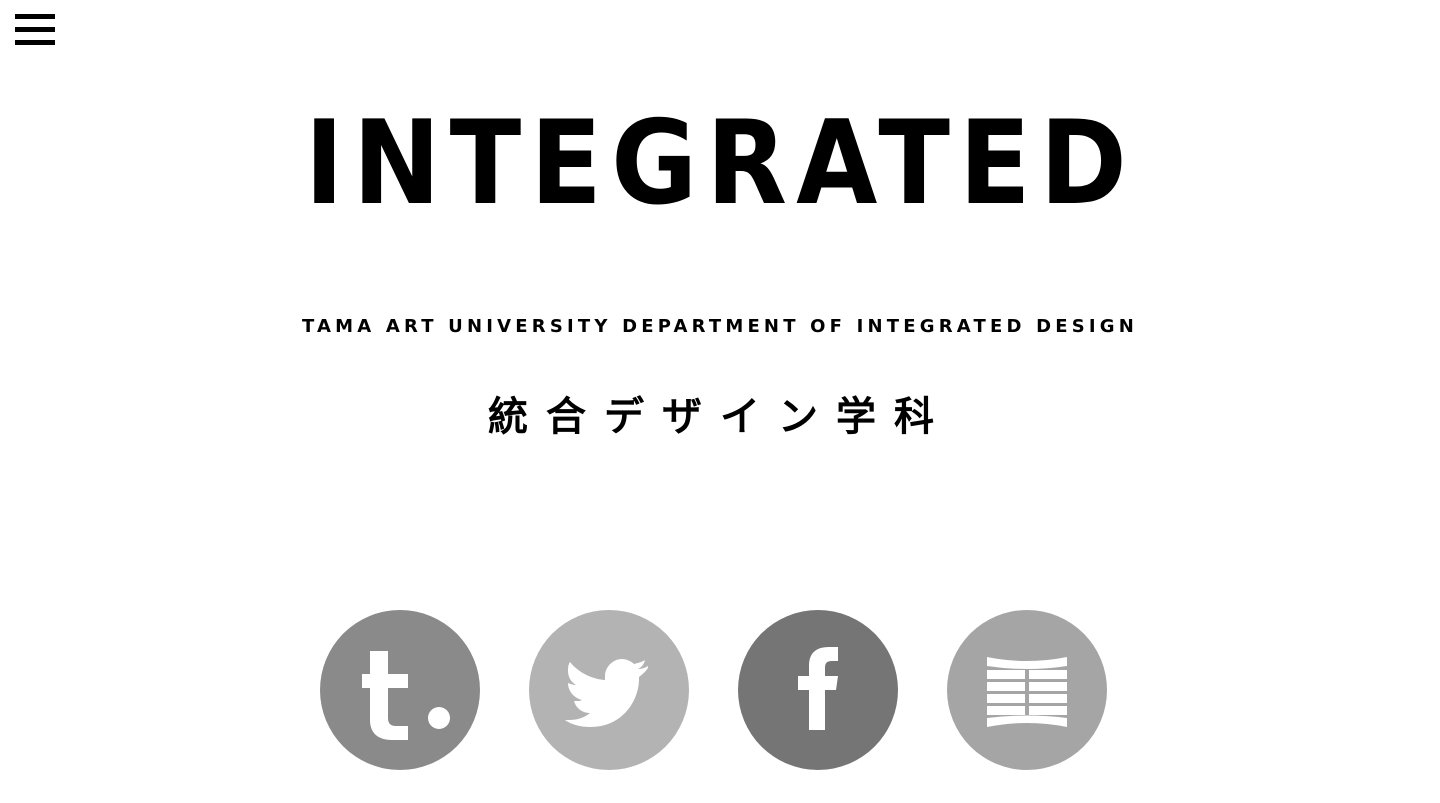 The image size is (1440, 803). I want to click on twitter-link, so click(609, 690).